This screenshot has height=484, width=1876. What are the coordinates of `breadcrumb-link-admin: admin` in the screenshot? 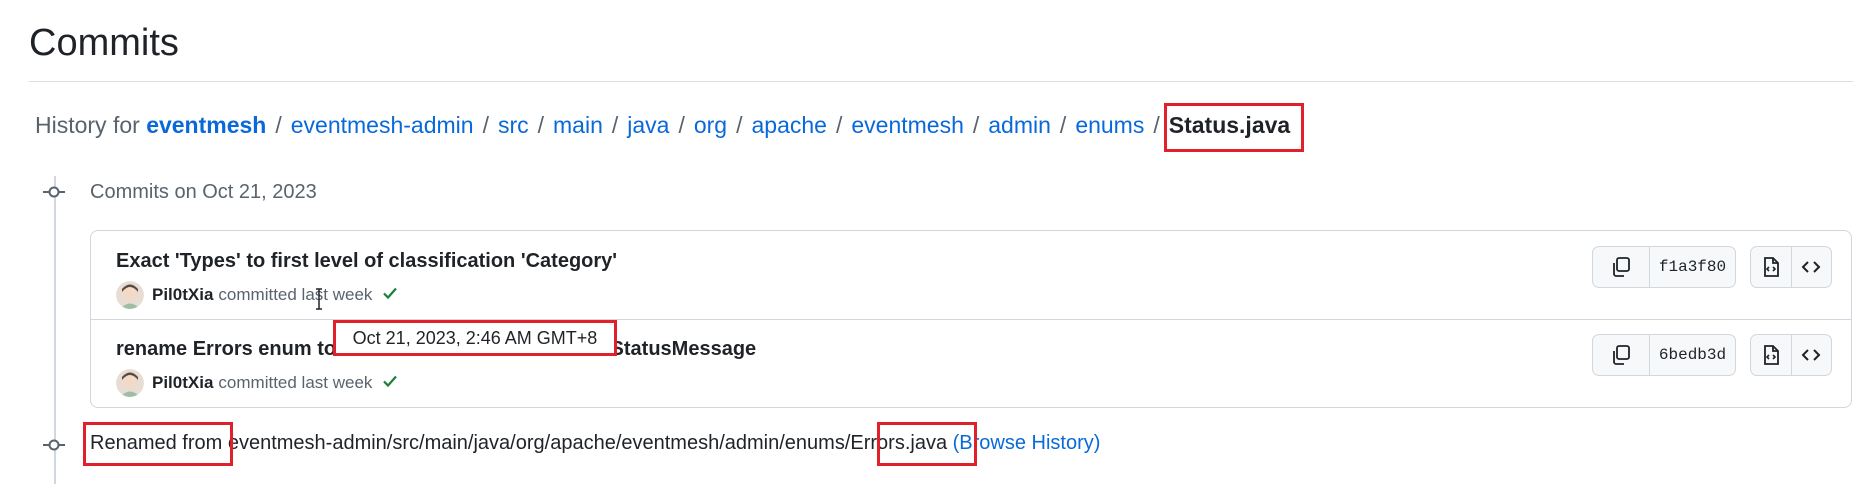 It's located at (1019, 125).